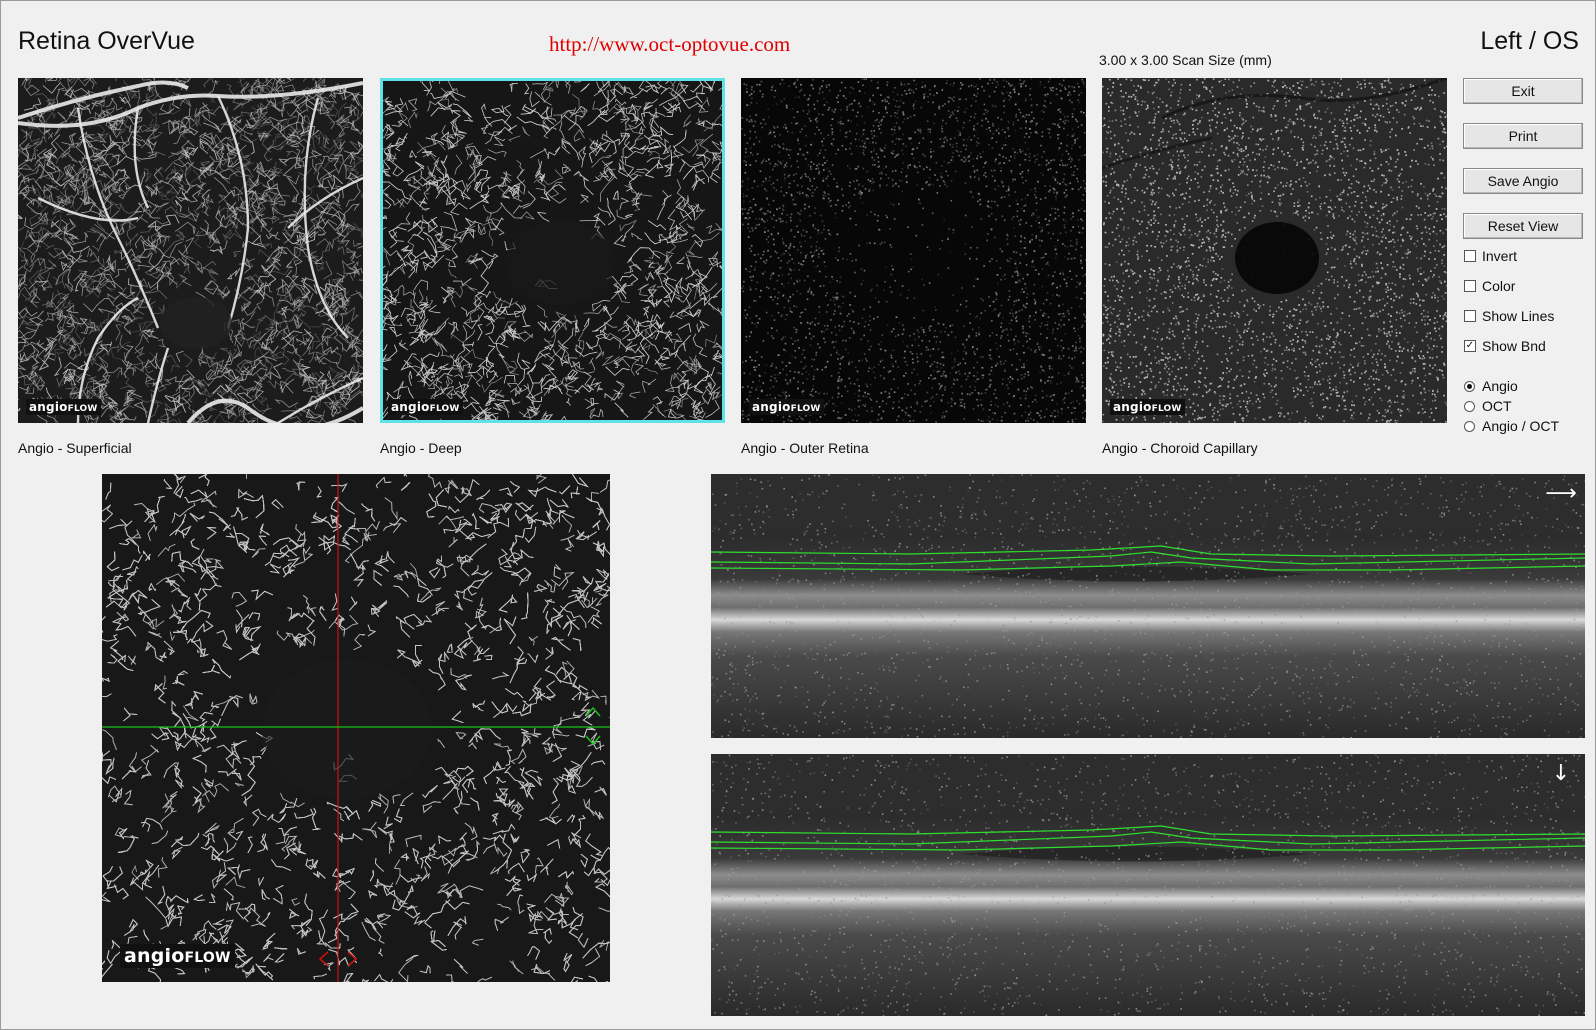 Image resolution: width=1596 pixels, height=1030 pixels. Describe the element at coordinates (421, 448) in the screenshot. I see `thumbnail-label-deep: Angio - Deep` at that location.